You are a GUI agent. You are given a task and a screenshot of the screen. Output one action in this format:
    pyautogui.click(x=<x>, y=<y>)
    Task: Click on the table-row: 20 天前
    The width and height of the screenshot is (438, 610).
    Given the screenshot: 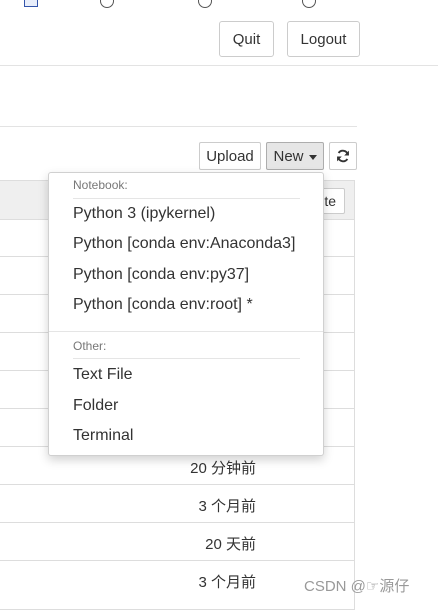 What is the action you would take?
    pyautogui.click(x=177, y=542)
    